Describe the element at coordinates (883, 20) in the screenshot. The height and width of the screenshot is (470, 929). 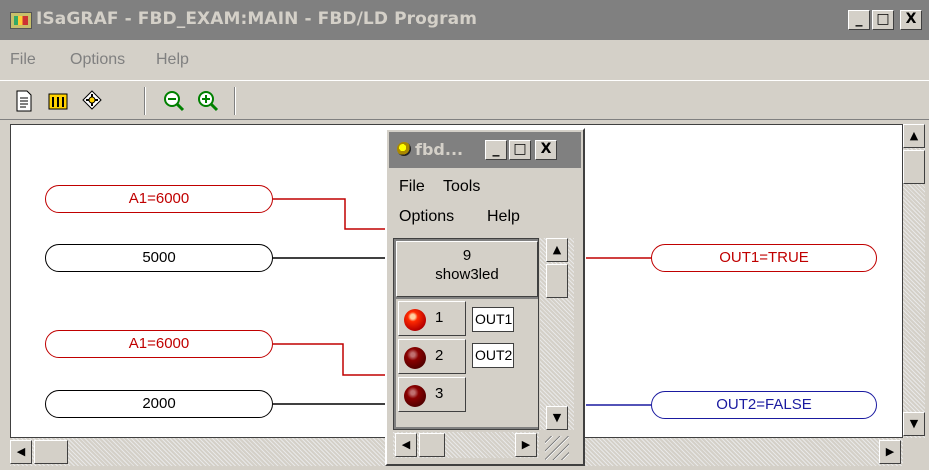
I see `maximize-button: □` at that location.